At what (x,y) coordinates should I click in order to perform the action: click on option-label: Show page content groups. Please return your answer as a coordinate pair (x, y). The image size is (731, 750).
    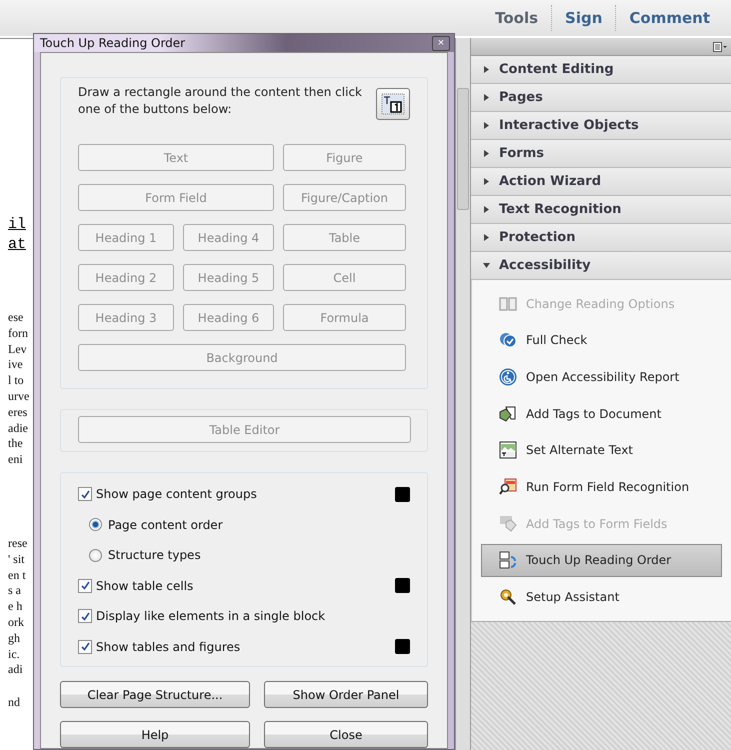
    Looking at the image, I should click on (177, 494).